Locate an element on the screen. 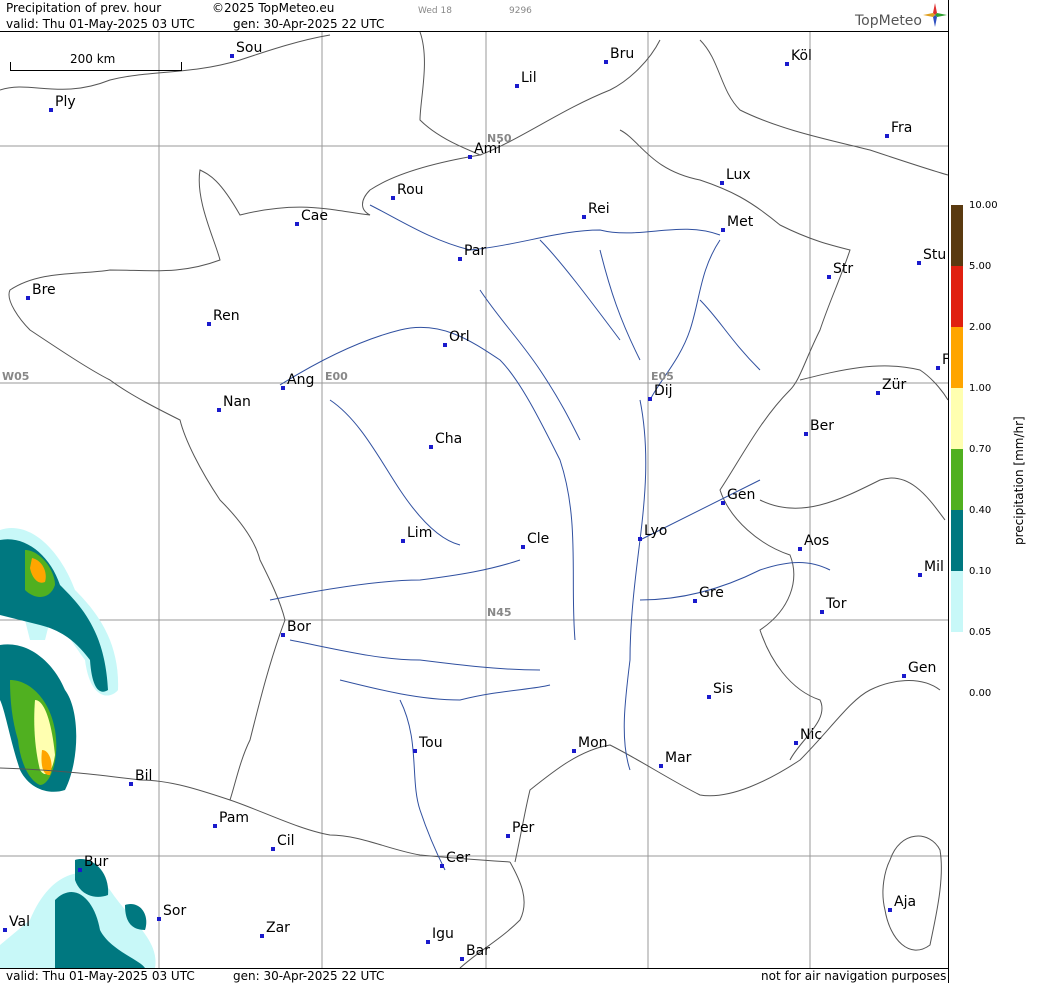  scale-label: 200 km is located at coordinates (93, 59).